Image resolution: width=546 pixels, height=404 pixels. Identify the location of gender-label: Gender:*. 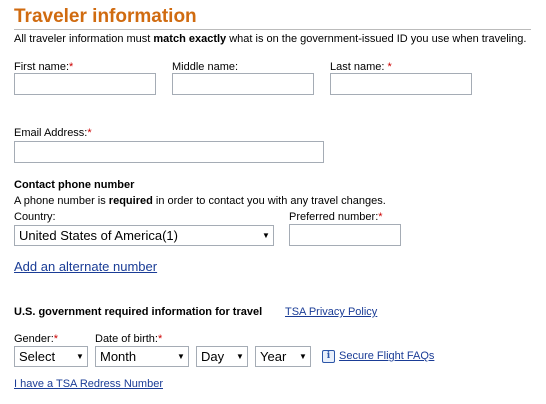
(36, 339).